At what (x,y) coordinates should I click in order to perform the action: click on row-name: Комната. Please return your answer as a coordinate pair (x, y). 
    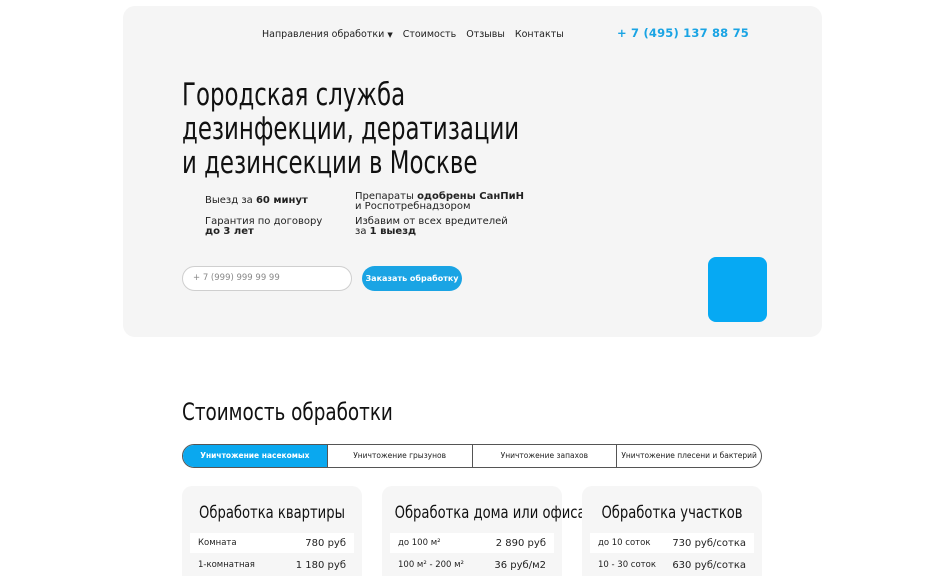
    Looking at the image, I should click on (217, 543).